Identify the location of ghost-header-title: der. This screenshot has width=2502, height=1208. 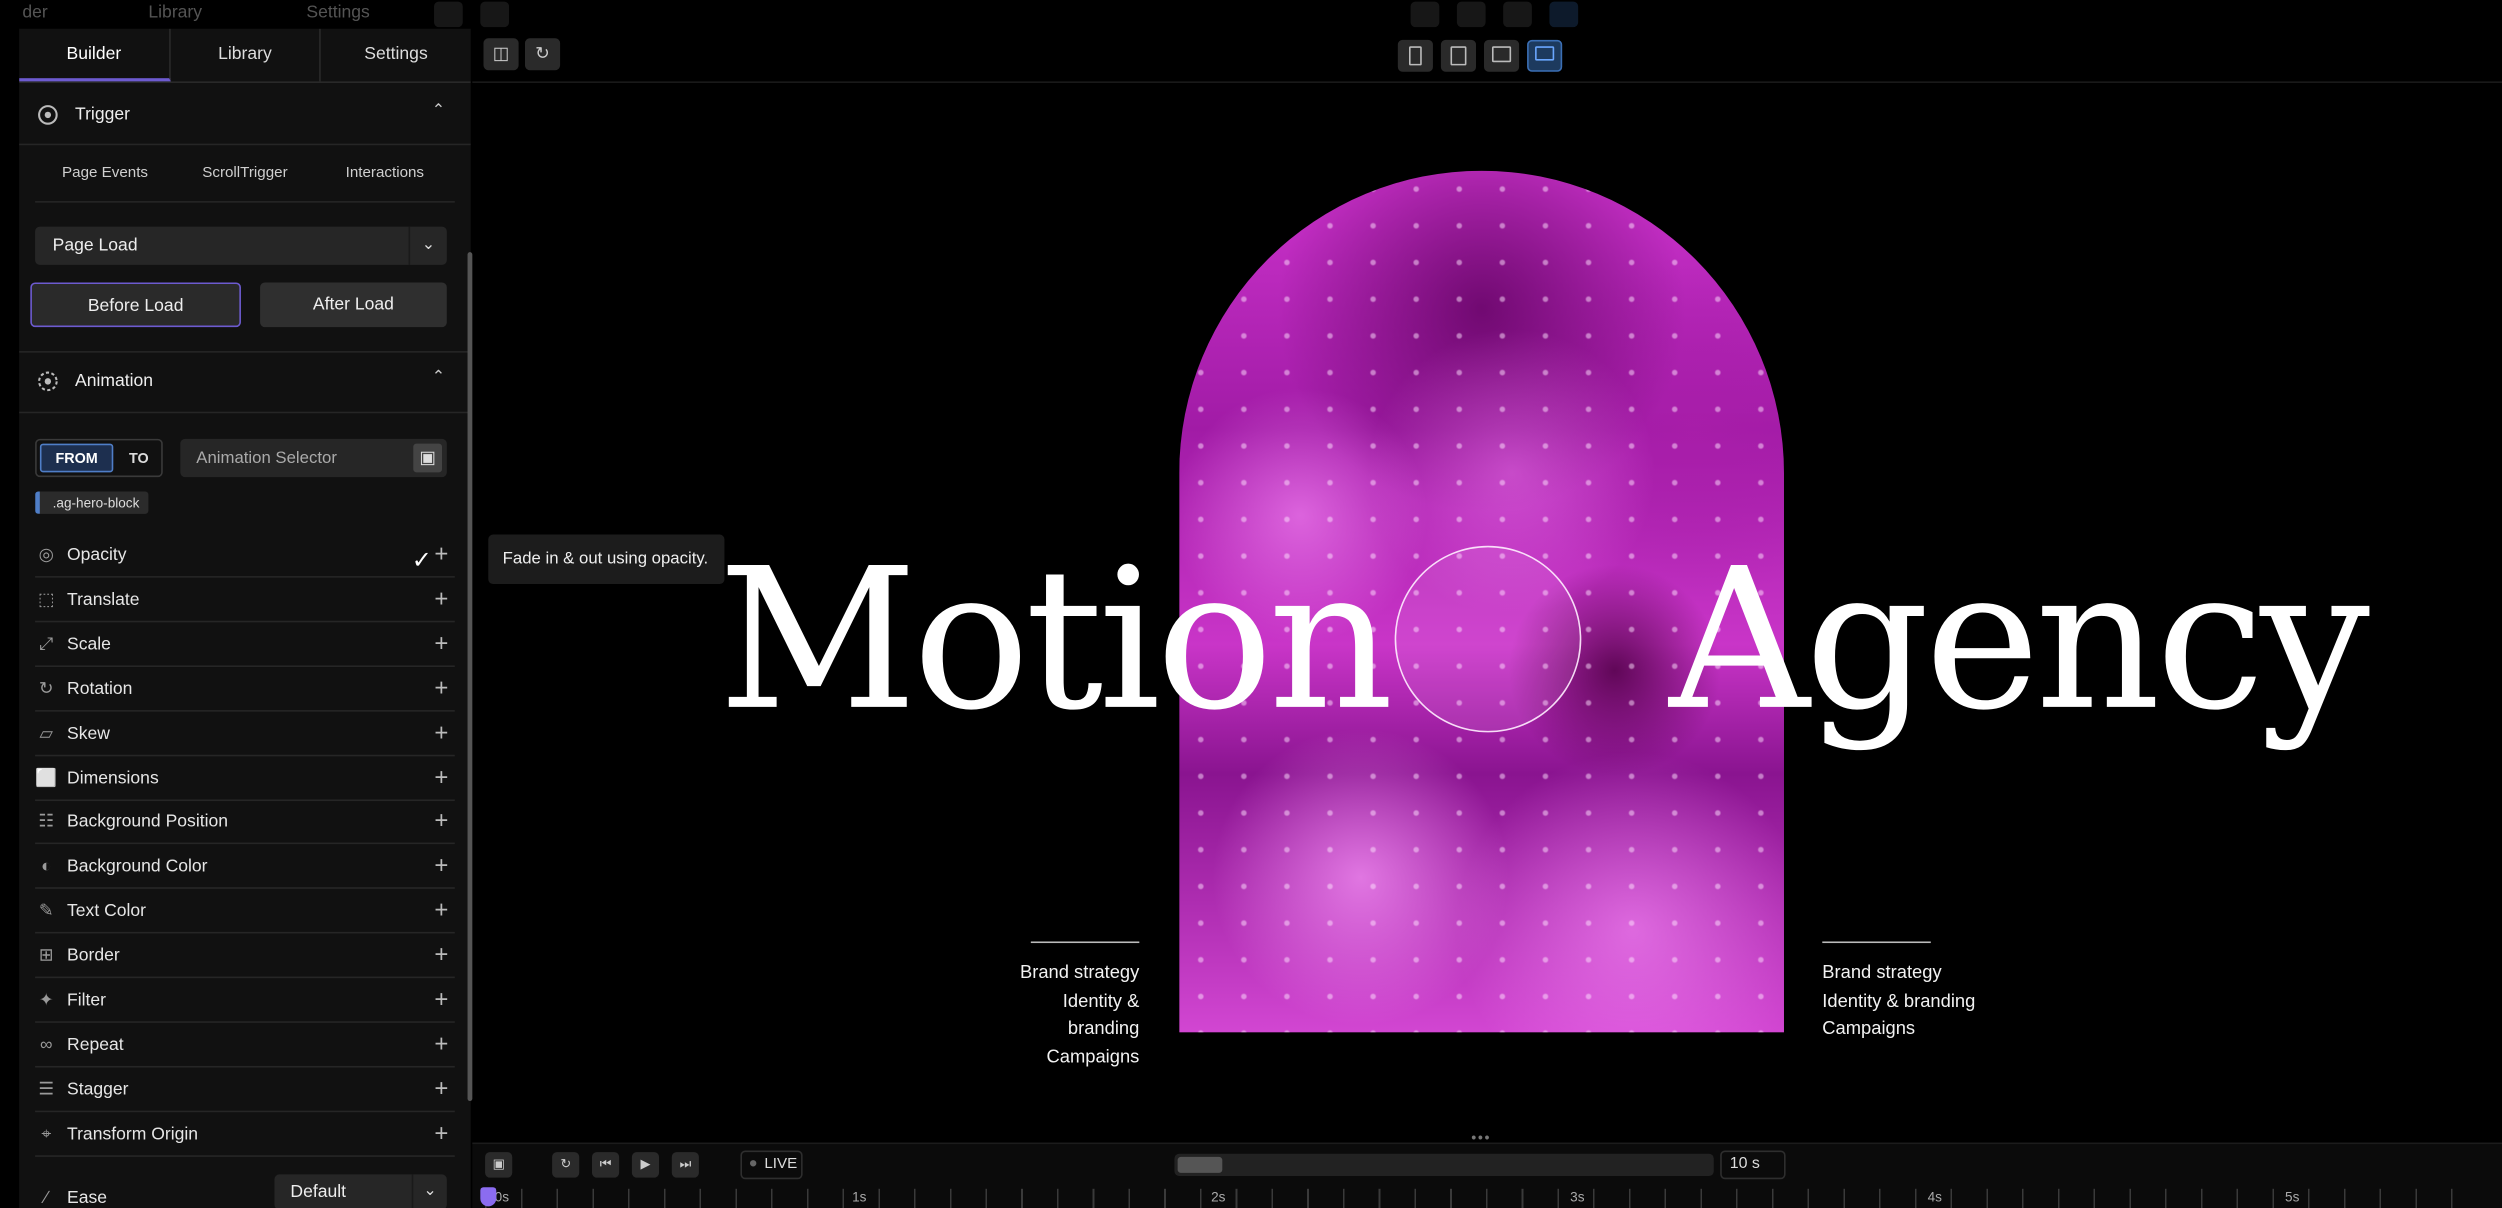
(35, 13).